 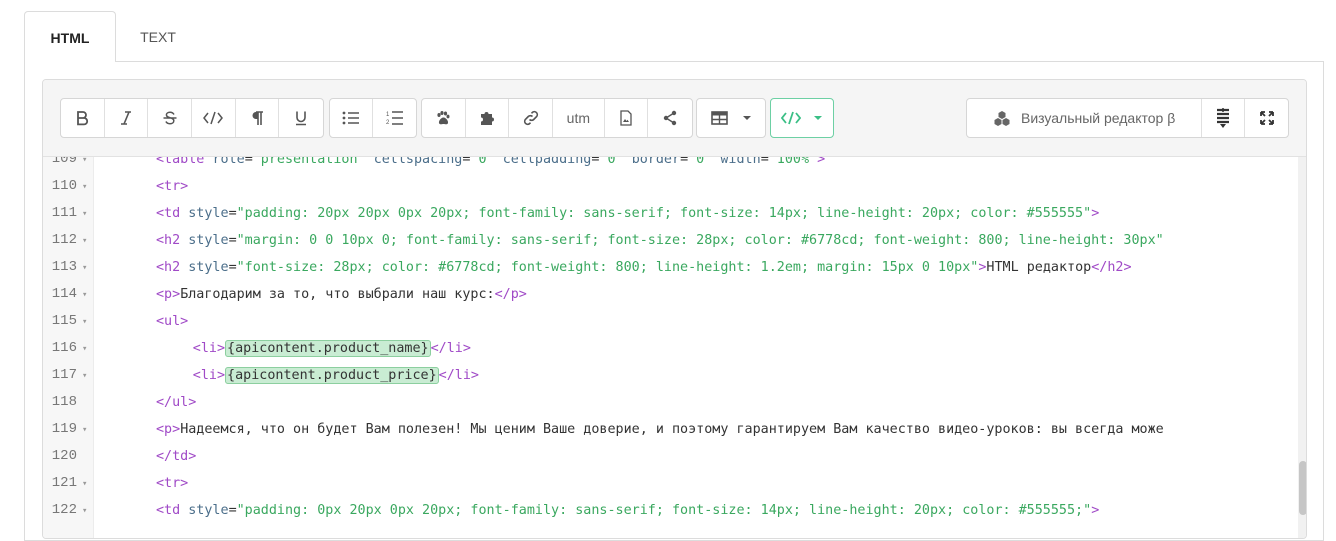 I want to click on insert-button-group: utm, so click(x=557, y=118).